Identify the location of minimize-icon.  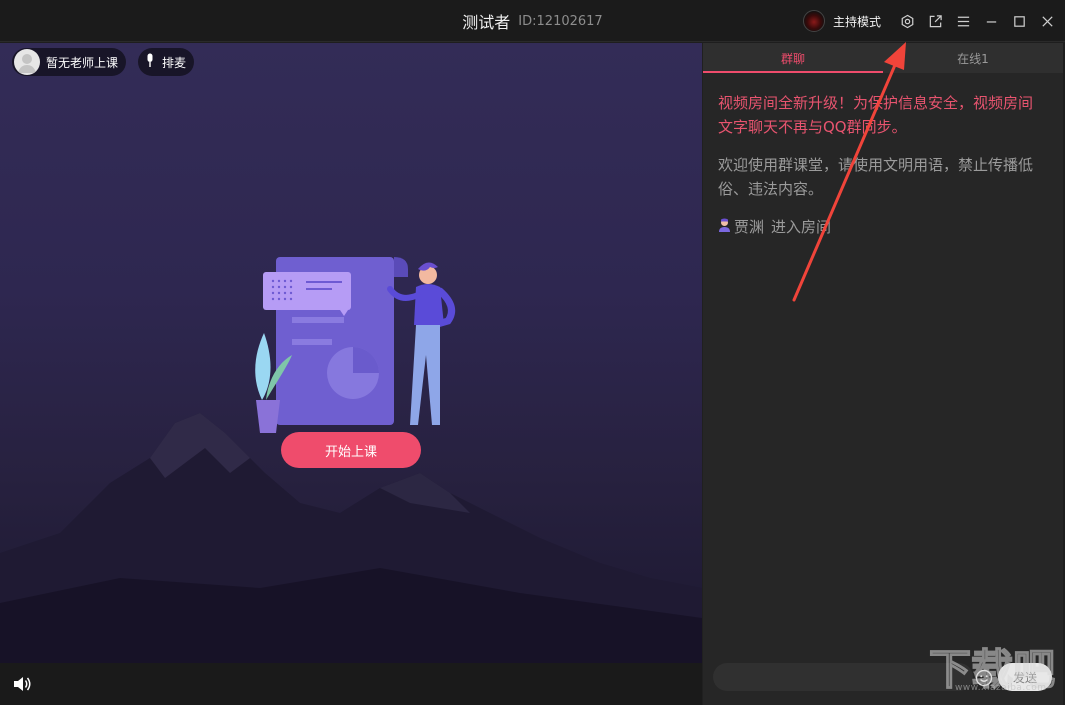
(991, 21).